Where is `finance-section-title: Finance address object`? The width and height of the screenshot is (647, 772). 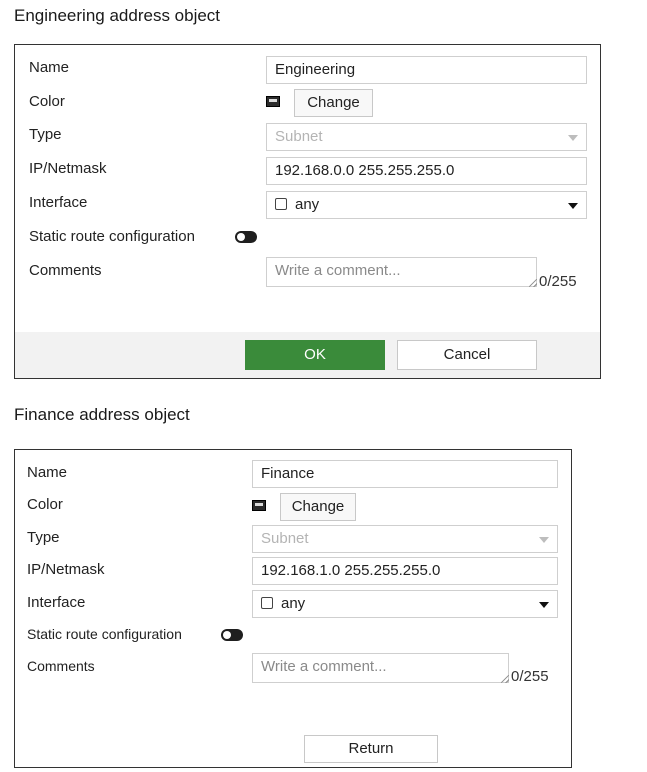
finance-section-title: Finance address object is located at coordinates (102, 414).